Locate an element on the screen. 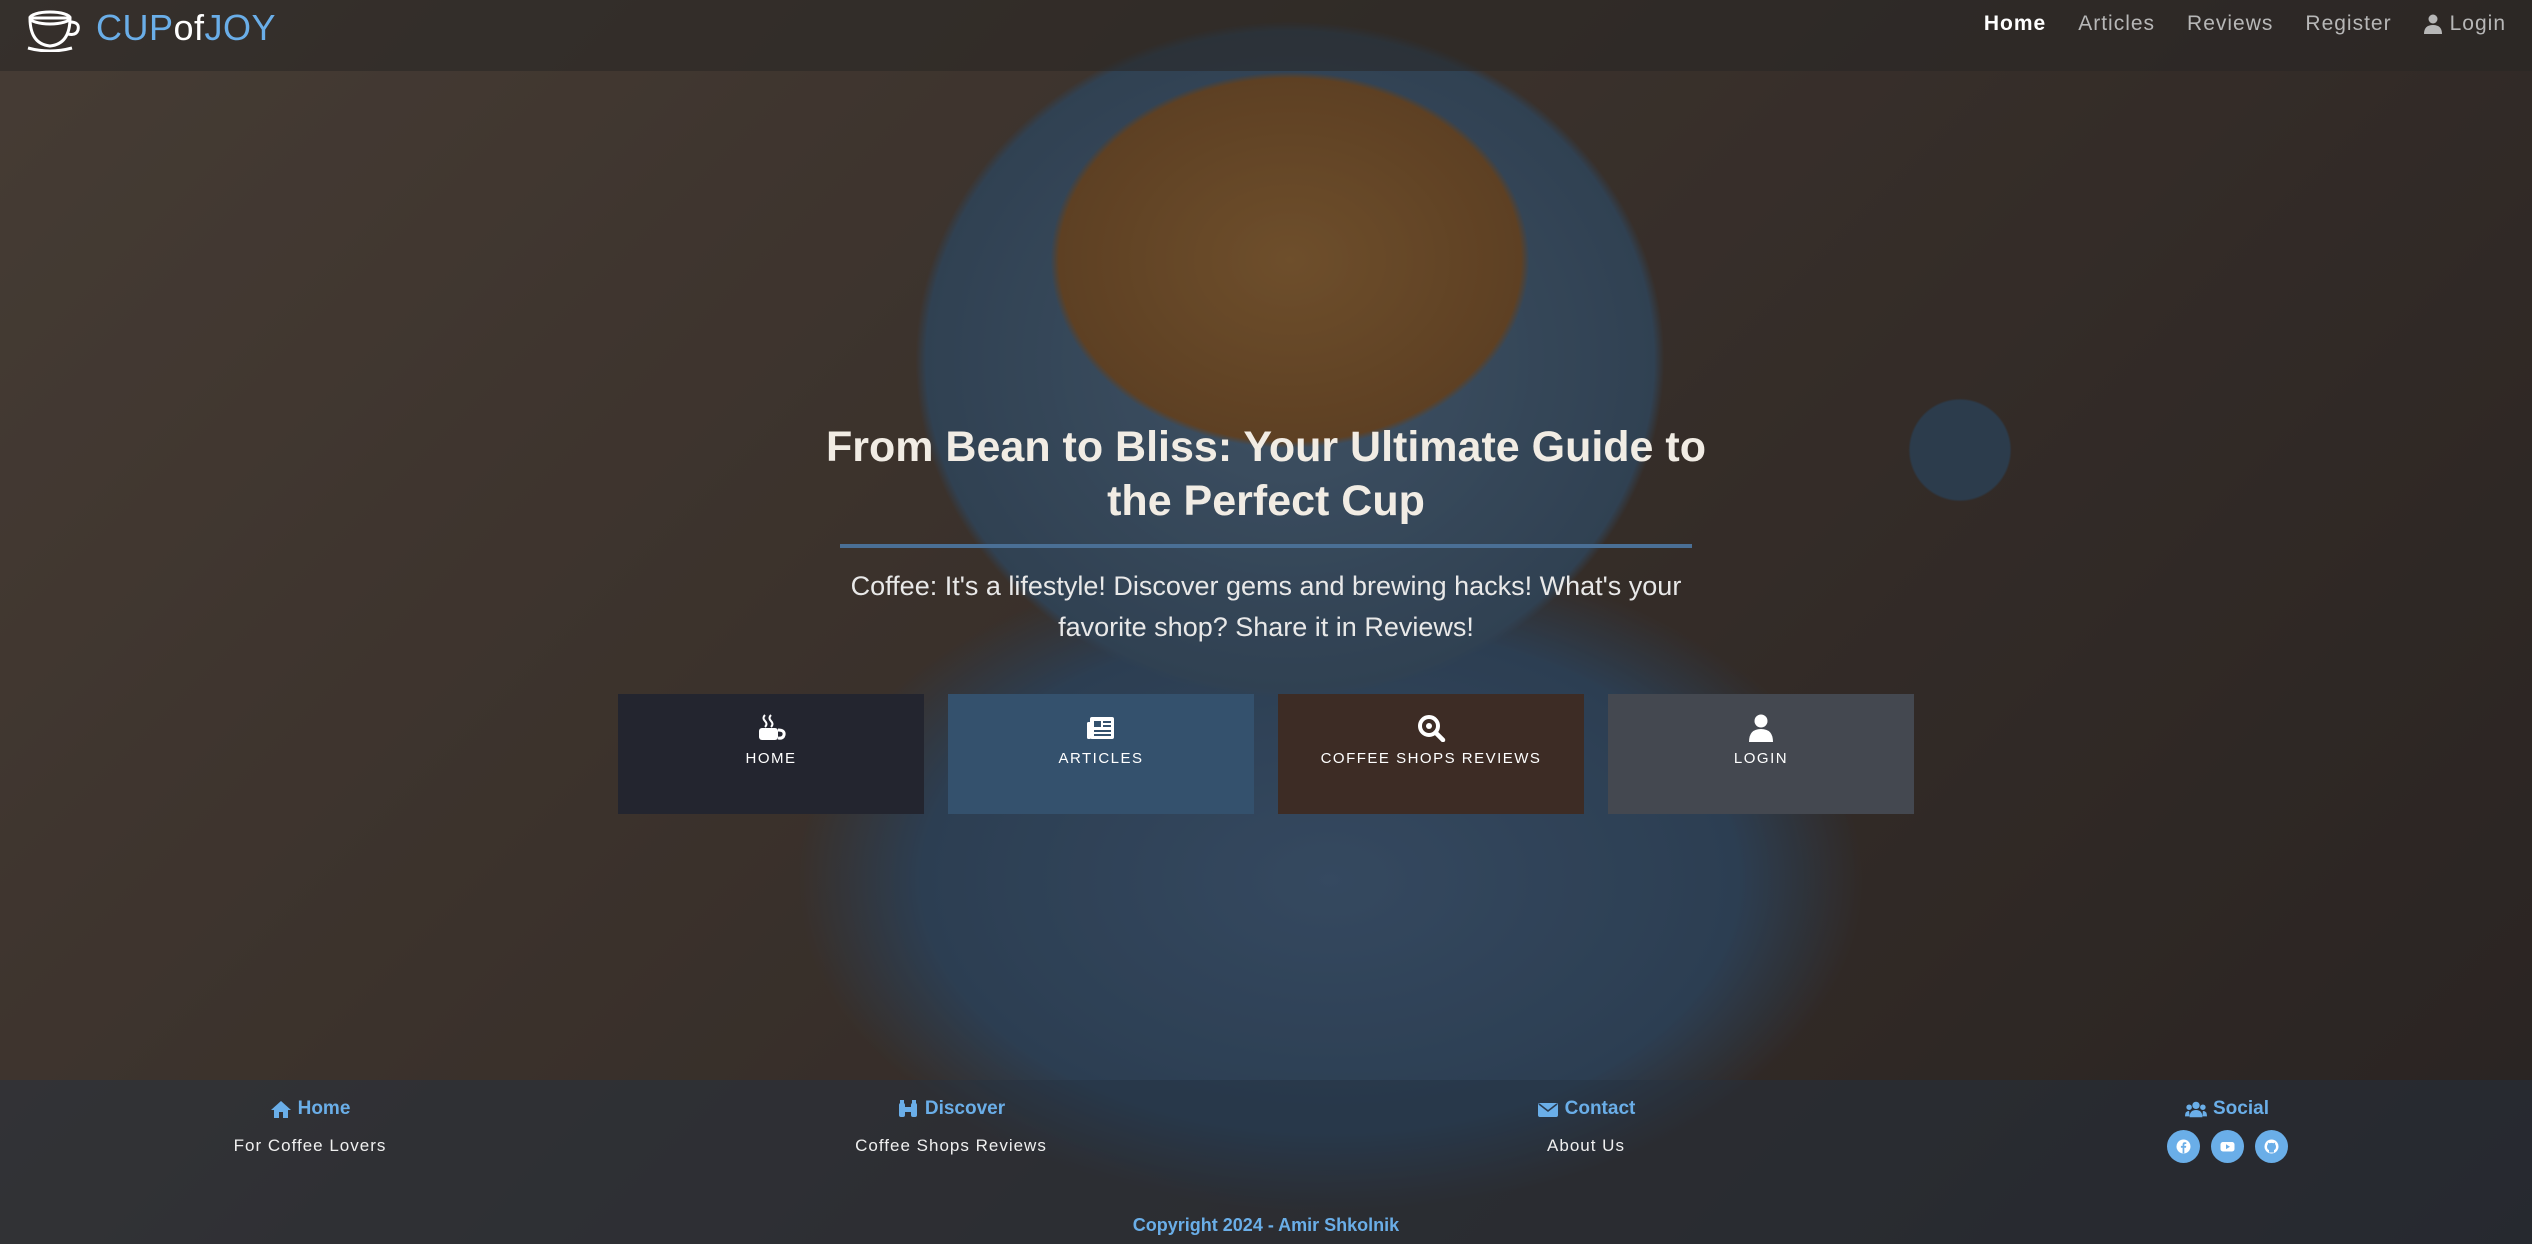 The width and height of the screenshot is (2532, 1244). tile-reviews-label: COFFEE SHOPS REVIEWS is located at coordinates (1431, 758).